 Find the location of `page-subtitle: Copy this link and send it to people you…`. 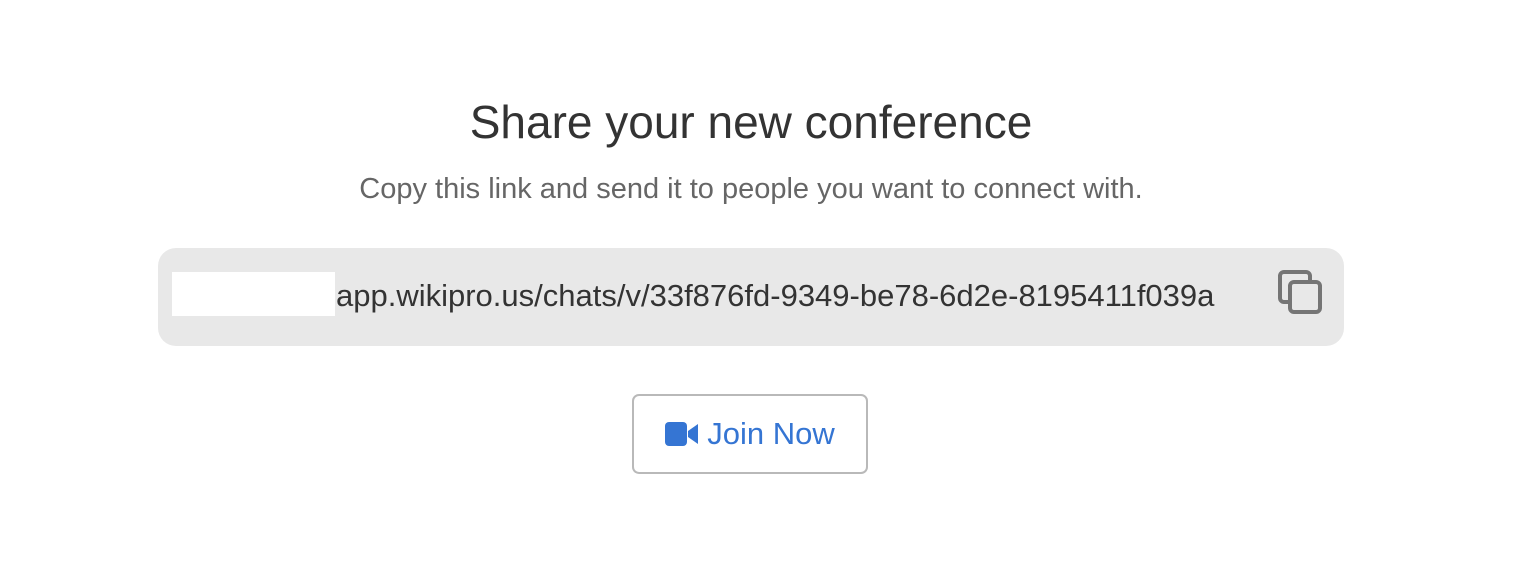

page-subtitle: Copy this link and send it to people you… is located at coordinates (751, 189).